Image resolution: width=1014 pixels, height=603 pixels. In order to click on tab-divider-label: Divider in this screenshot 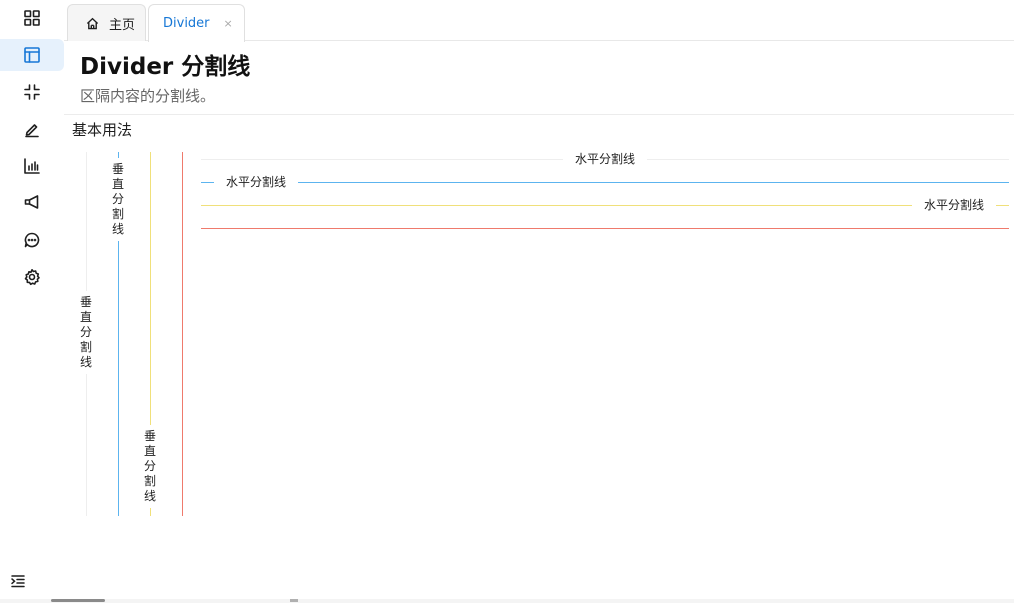, I will do `click(186, 23)`.